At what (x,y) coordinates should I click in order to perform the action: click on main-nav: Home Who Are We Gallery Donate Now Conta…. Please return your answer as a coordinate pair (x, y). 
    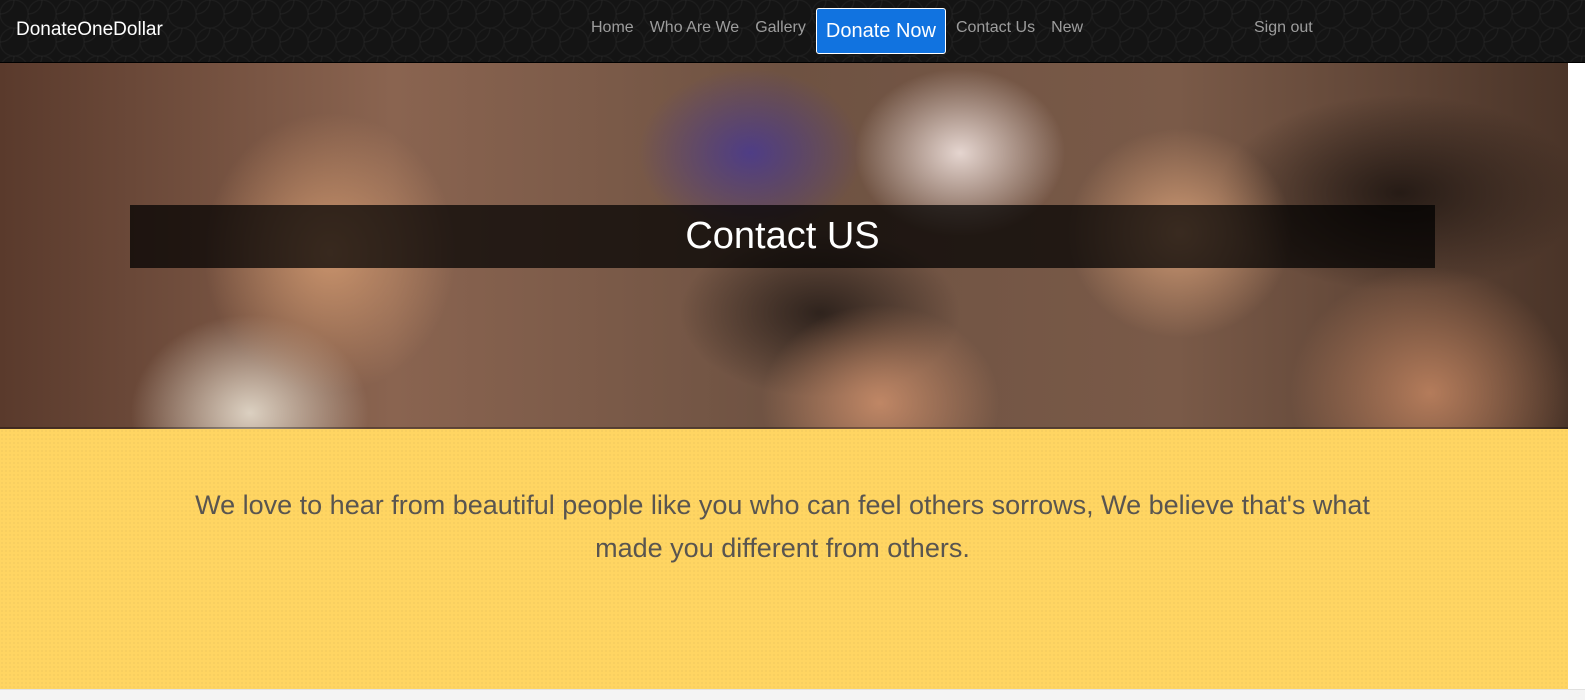
    Looking at the image, I should click on (837, 31).